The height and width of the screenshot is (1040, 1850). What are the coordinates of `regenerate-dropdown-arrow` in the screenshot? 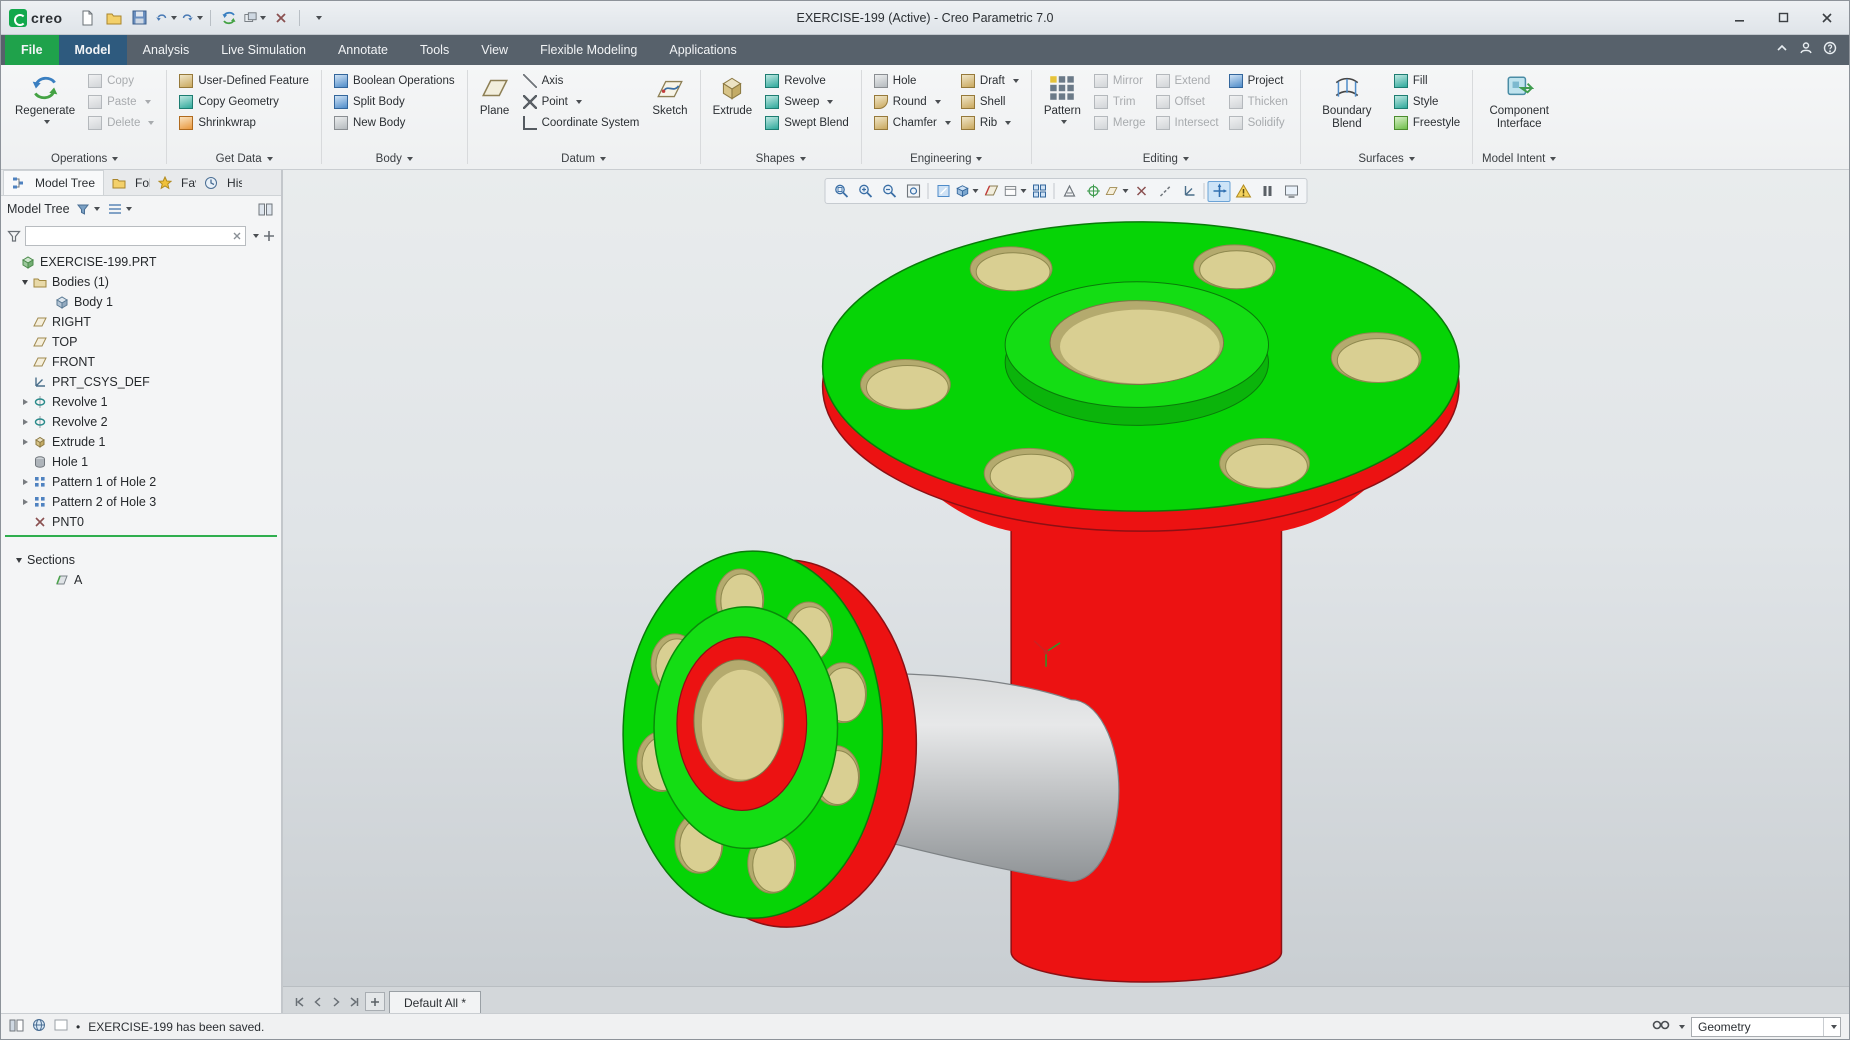 It's located at (46, 122).